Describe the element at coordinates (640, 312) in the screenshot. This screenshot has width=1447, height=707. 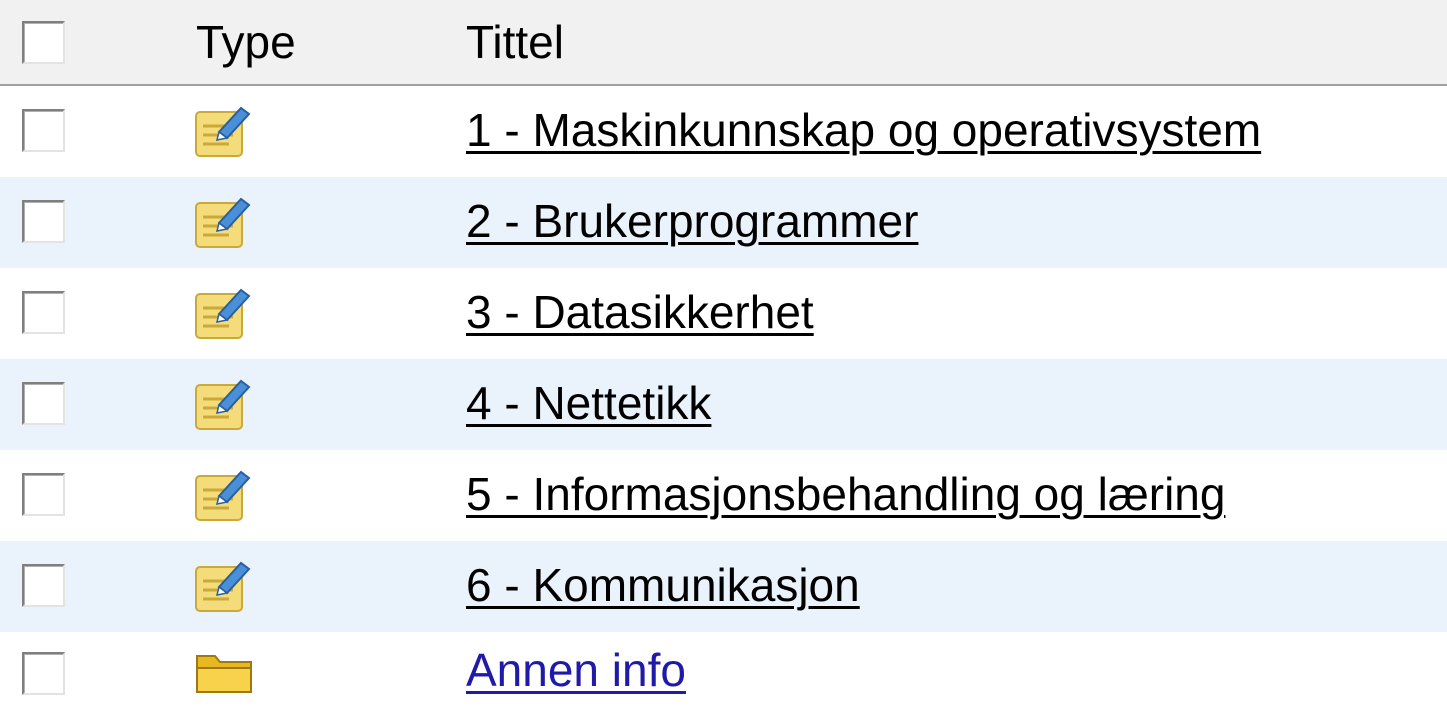
I see `row-title-link: 3 - Datasikkerhet` at that location.